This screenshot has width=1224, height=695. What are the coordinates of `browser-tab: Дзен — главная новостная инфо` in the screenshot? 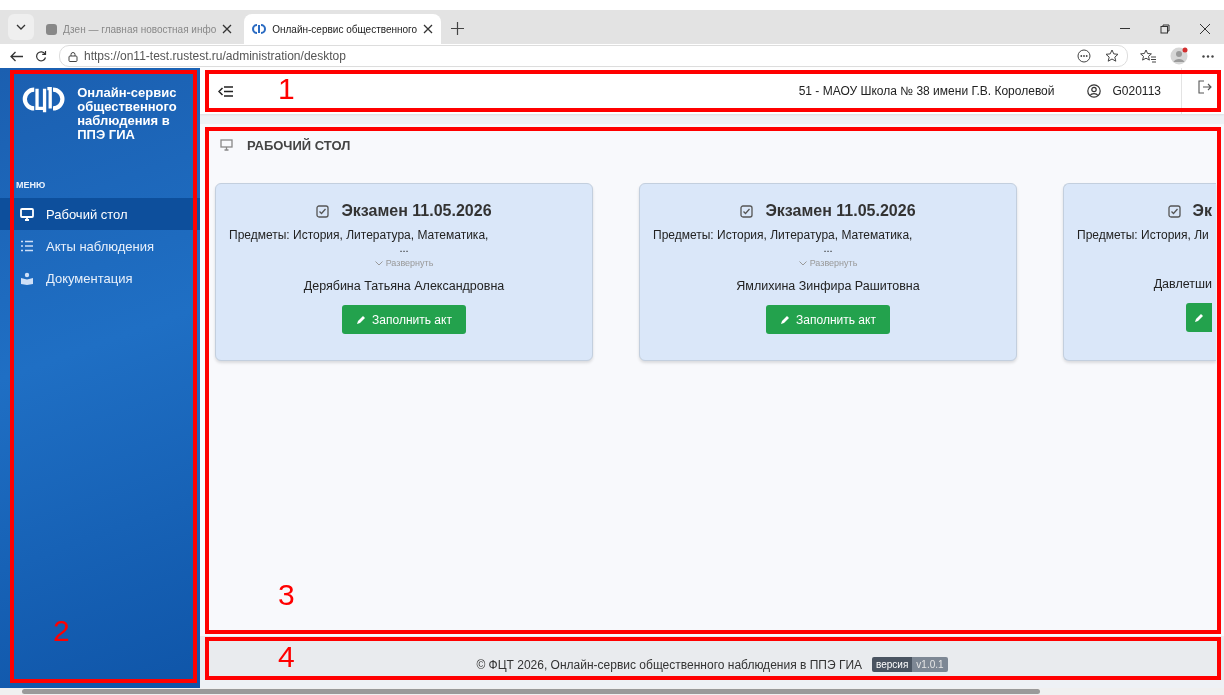 It's located at (139, 29).